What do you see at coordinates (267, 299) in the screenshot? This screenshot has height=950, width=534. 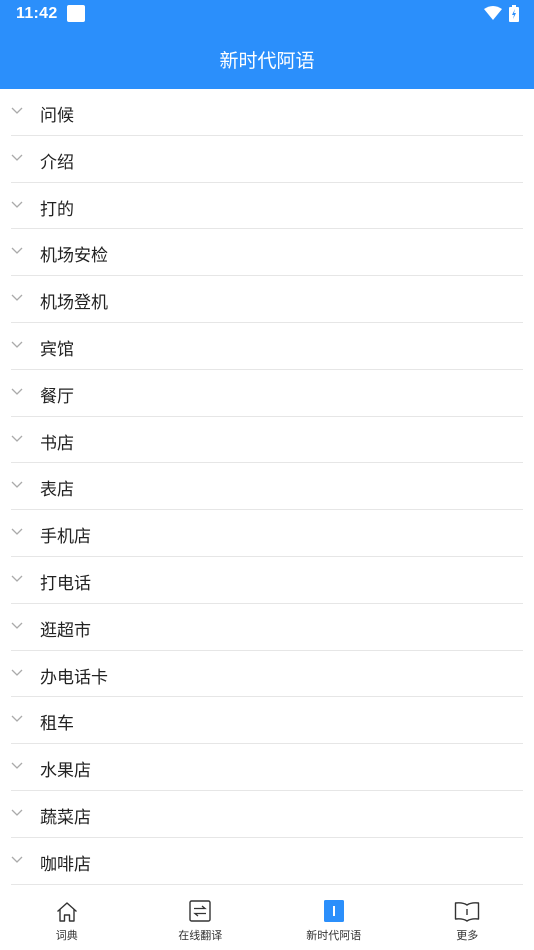 I see `list-item: 机场登机` at bounding box center [267, 299].